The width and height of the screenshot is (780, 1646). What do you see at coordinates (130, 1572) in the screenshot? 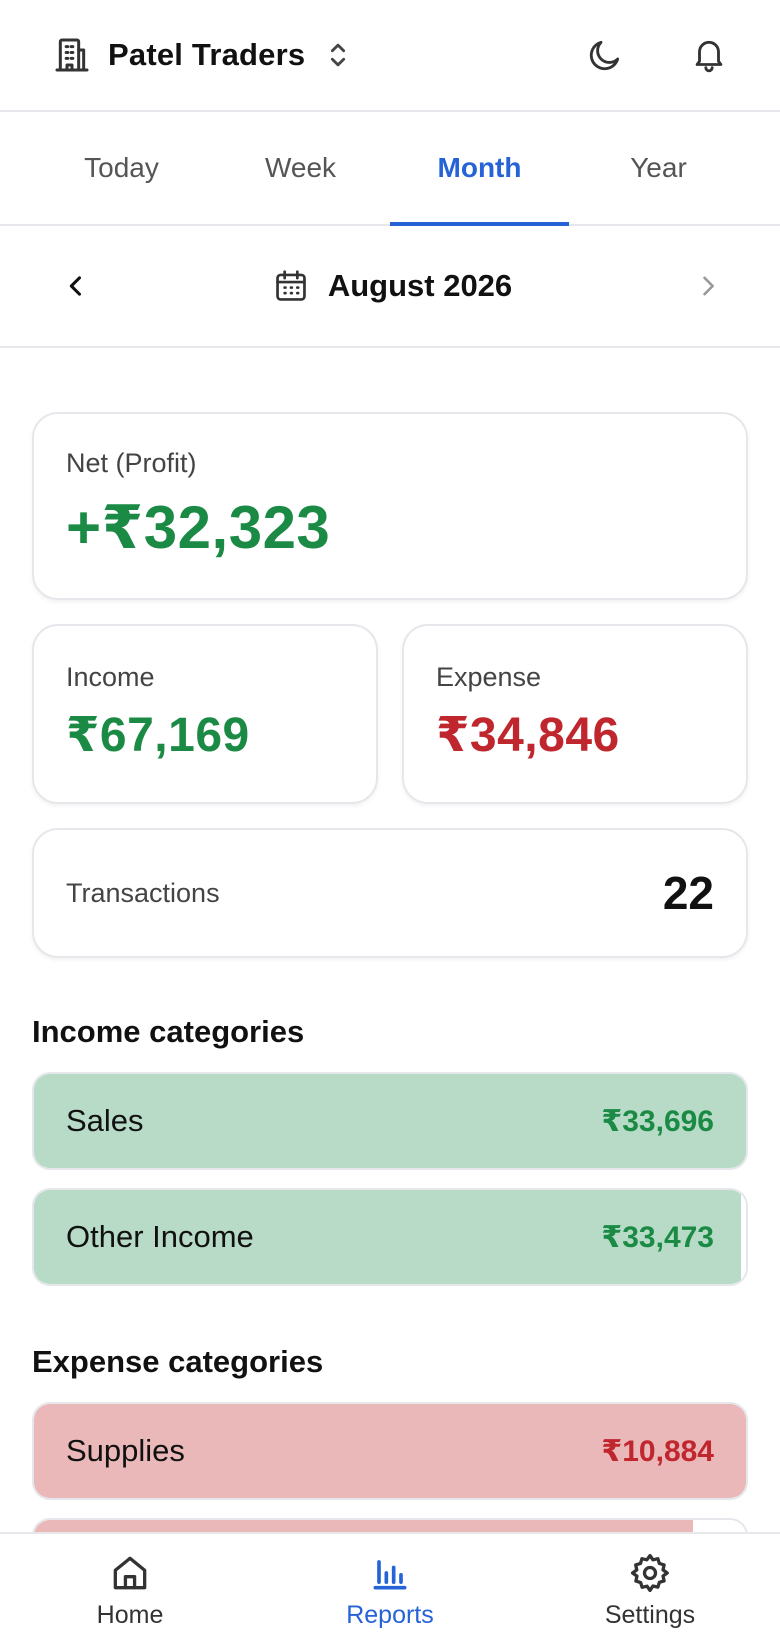
I see `home-icon` at bounding box center [130, 1572].